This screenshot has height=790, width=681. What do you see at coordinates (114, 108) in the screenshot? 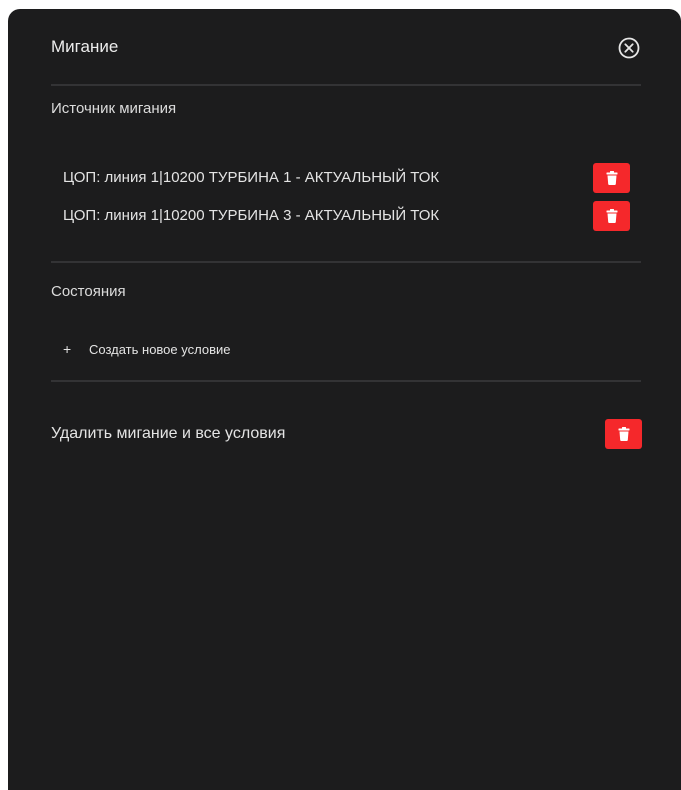
I see `source-section-title: Источник мигания` at bounding box center [114, 108].